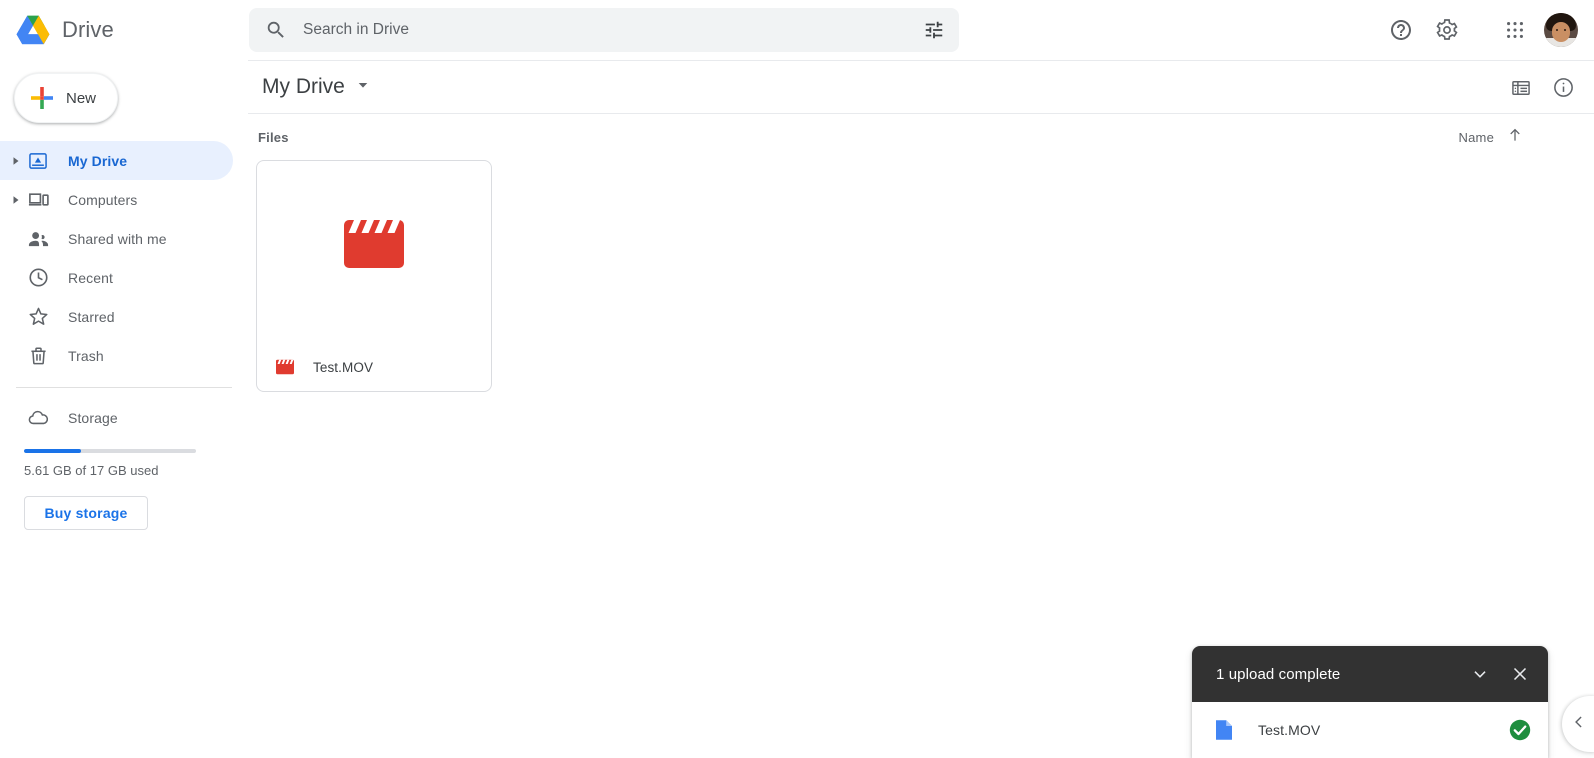 This screenshot has width=1594, height=758. I want to click on help-icon, so click(1401, 30).